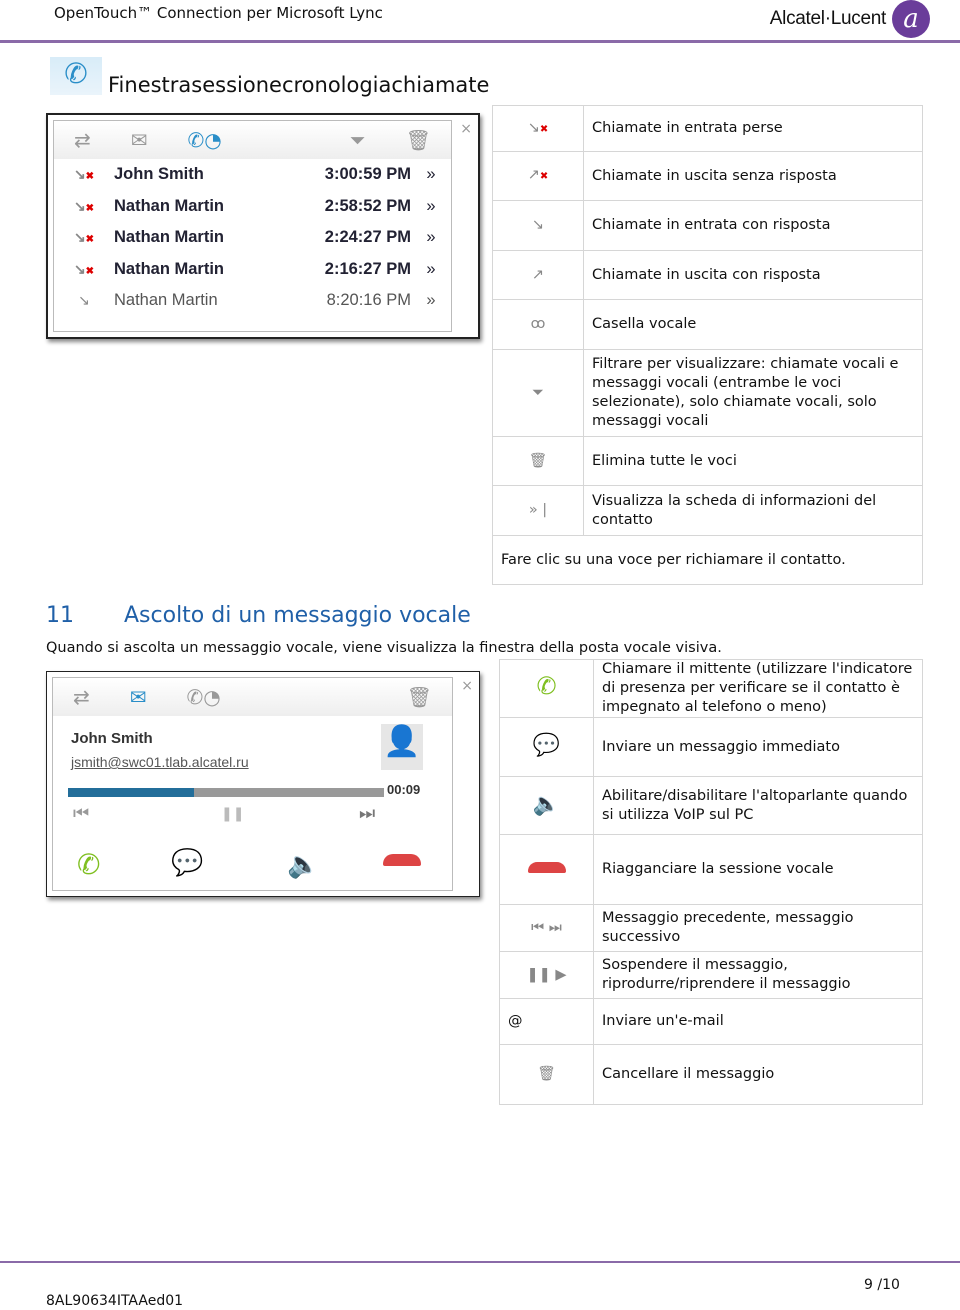  I want to click on call-history-tab-icon: ✆◔, so click(204, 140).